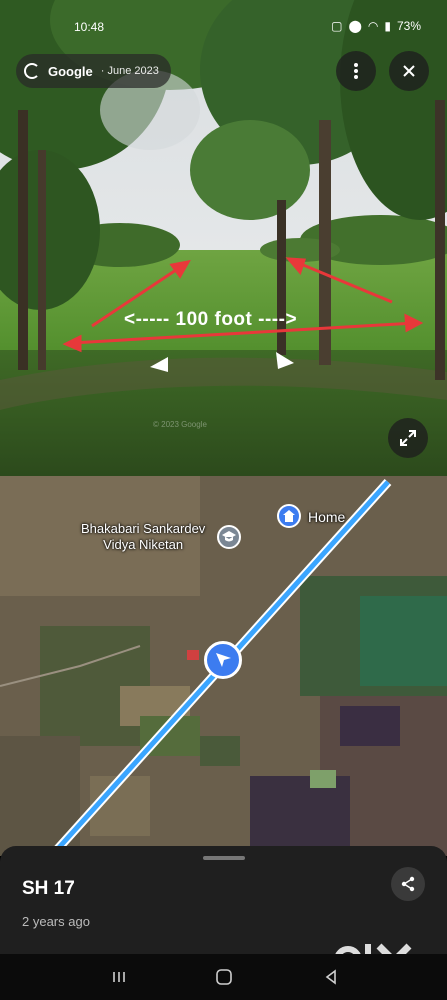 This screenshot has width=447, height=1000. Describe the element at coordinates (211, 319) in the screenshot. I see `measurement-annotation: <----- 100 foot ---->` at that location.